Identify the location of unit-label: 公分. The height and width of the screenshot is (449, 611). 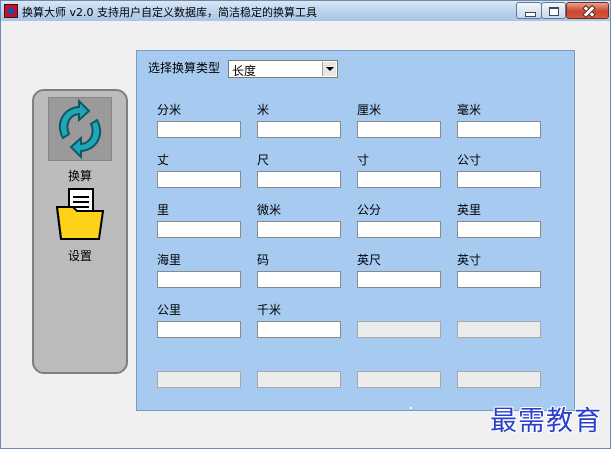
(369, 210).